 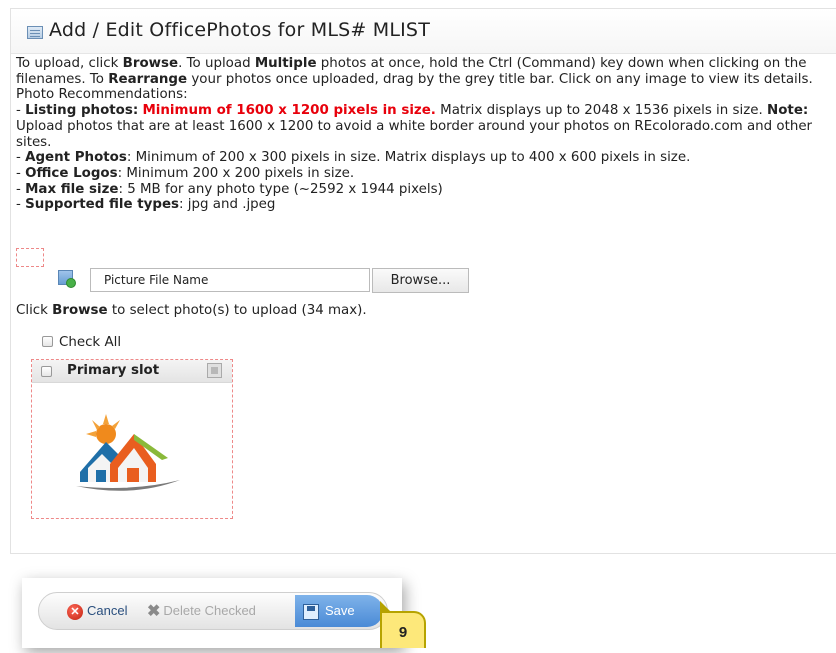 I want to click on check-all: Check All, so click(x=81, y=342).